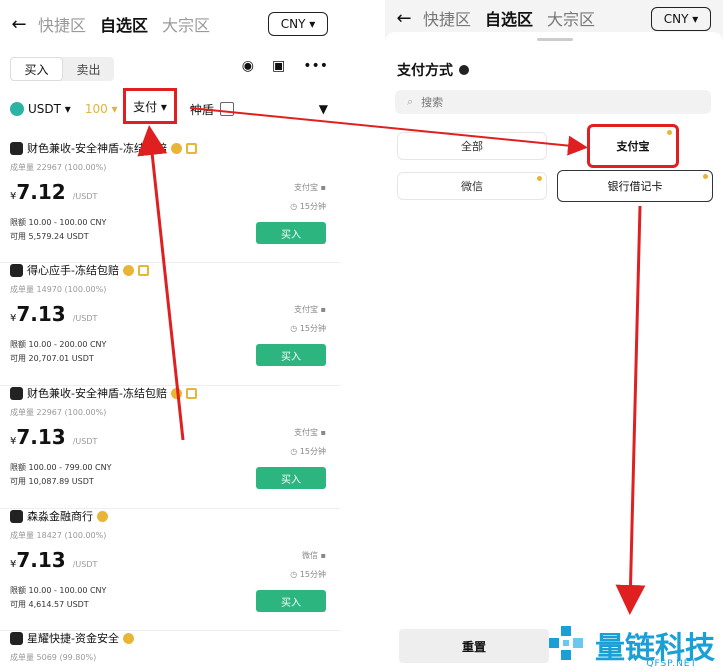  Describe the element at coordinates (52, 358) in the screenshot. I see `available: 可用 20,707.01 USDT` at that location.